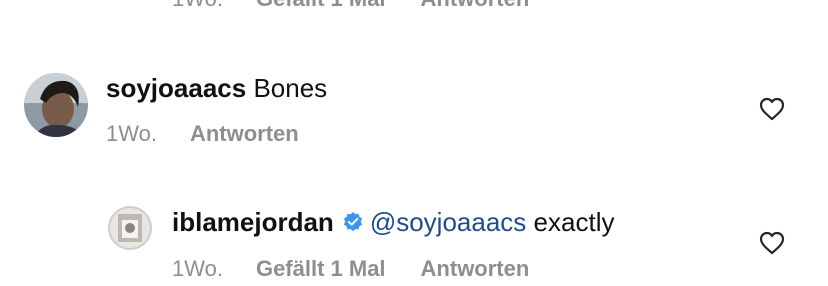 This screenshot has height=286, width=828. I want to click on reply-text: exactly, so click(574, 222).